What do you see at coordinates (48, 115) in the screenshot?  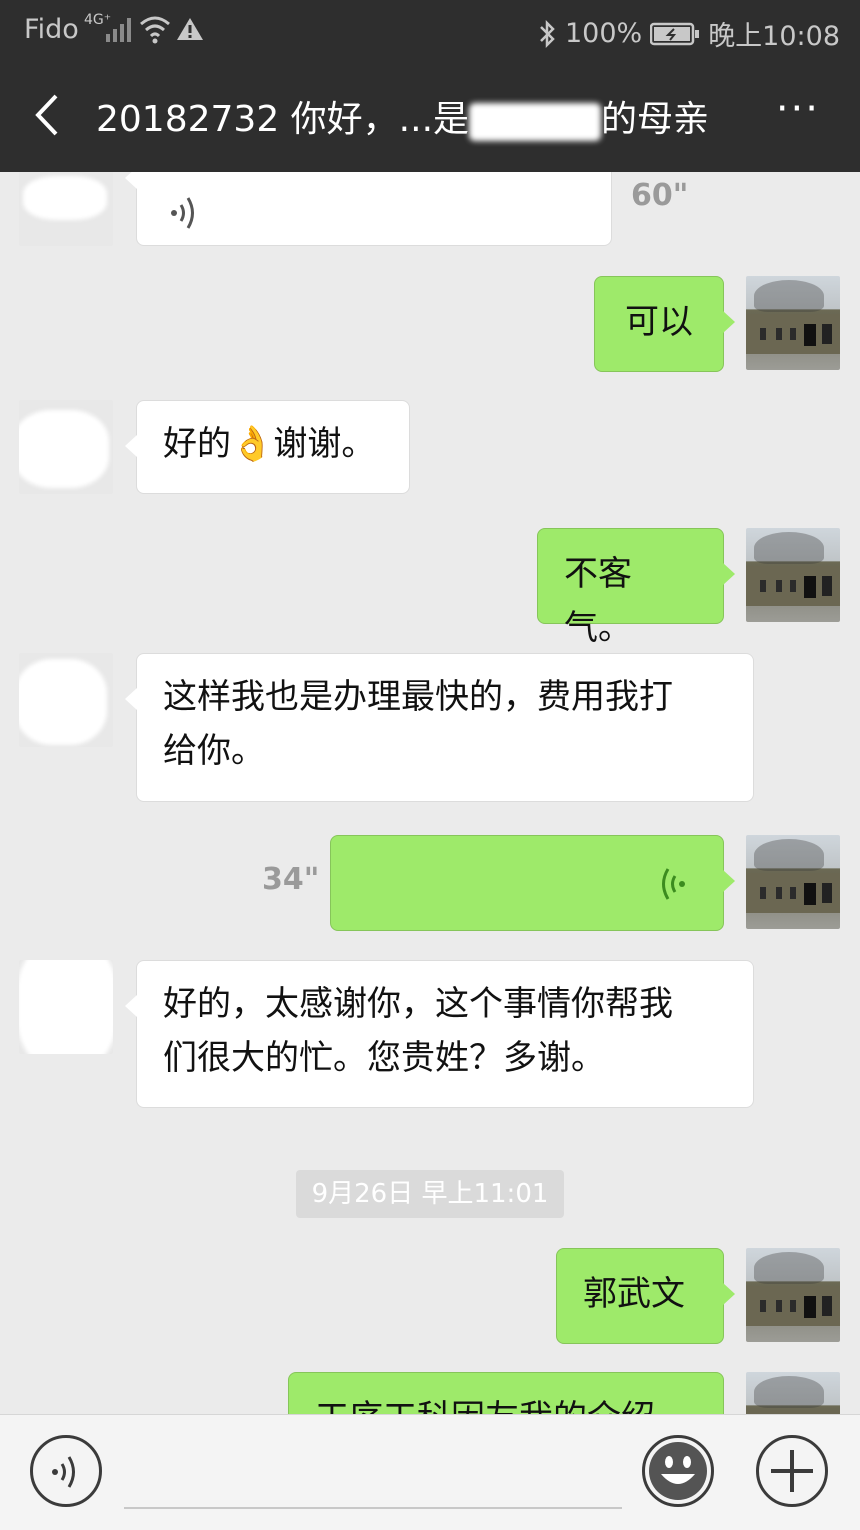 I see `back-arrow-icon` at bounding box center [48, 115].